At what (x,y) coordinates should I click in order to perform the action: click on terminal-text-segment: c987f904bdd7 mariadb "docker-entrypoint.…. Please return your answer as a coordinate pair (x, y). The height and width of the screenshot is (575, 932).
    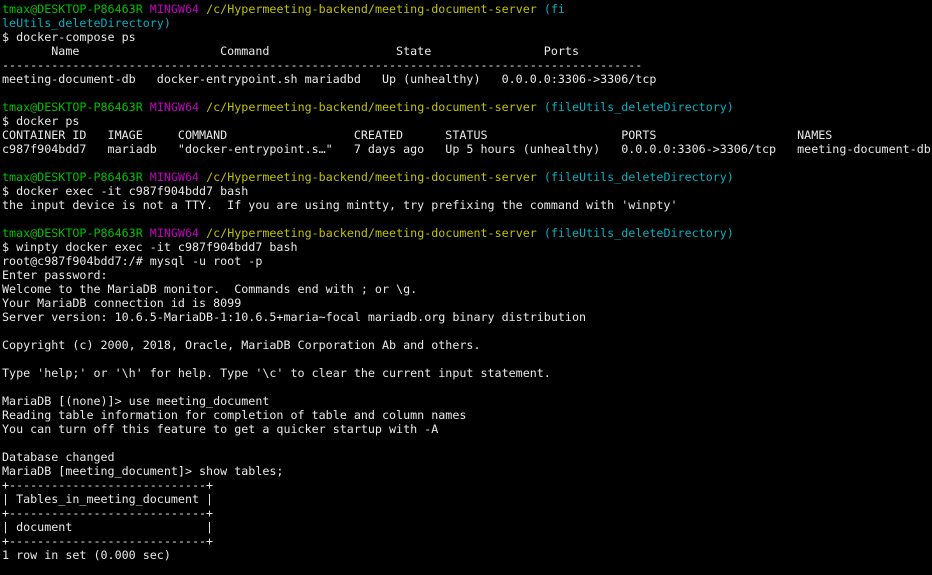
    Looking at the image, I should click on (466, 149).